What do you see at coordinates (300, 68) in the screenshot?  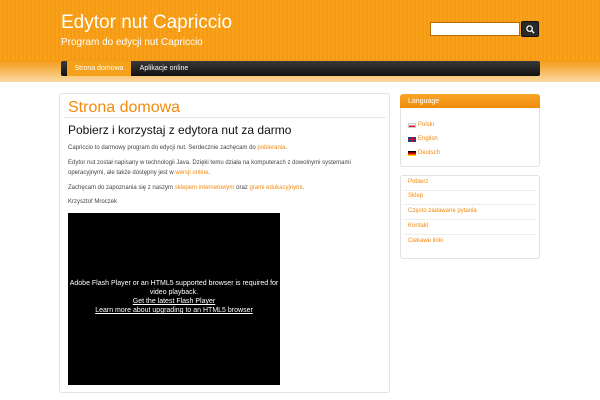 I see `main-nav: Strona domowa Aplikacje online` at bounding box center [300, 68].